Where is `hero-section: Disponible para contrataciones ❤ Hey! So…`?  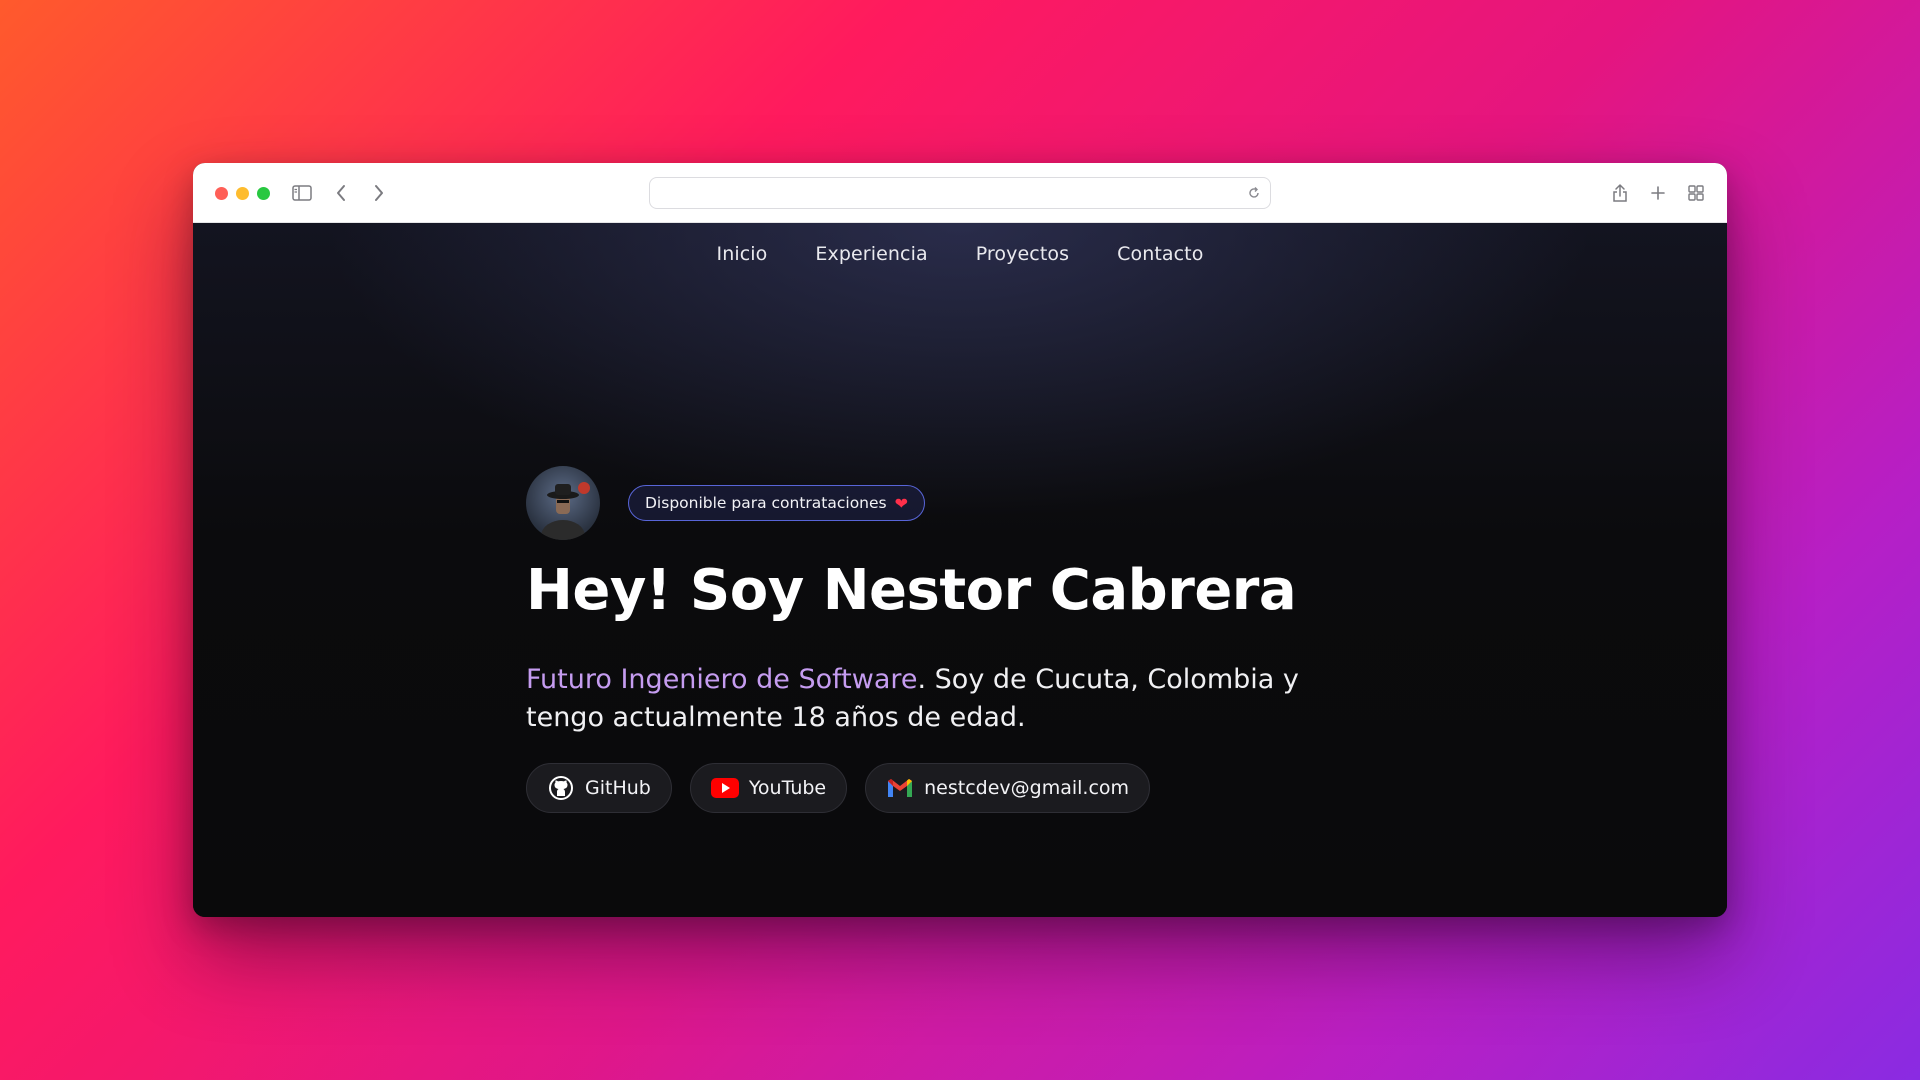 hero-section: Disponible para contrataciones ❤ Hey! So… is located at coordinates (926, 639).